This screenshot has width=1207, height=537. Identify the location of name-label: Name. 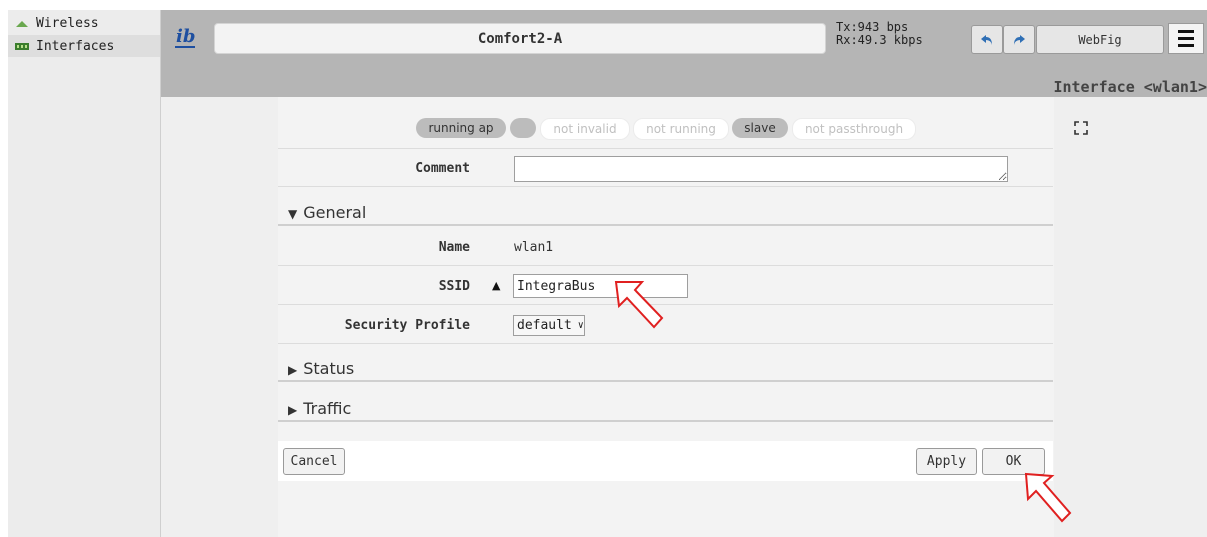
(454, 247).